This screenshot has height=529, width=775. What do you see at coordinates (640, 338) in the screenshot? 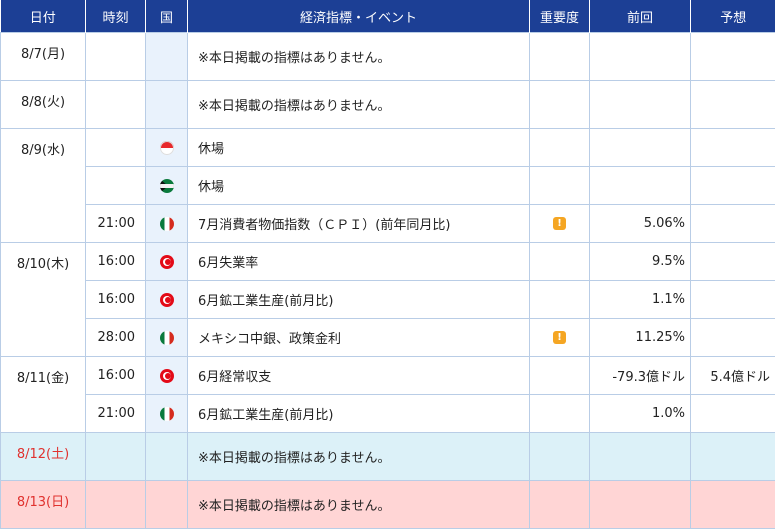
I see `previous-cell: 11.25%` at bounding box center [640, 338].